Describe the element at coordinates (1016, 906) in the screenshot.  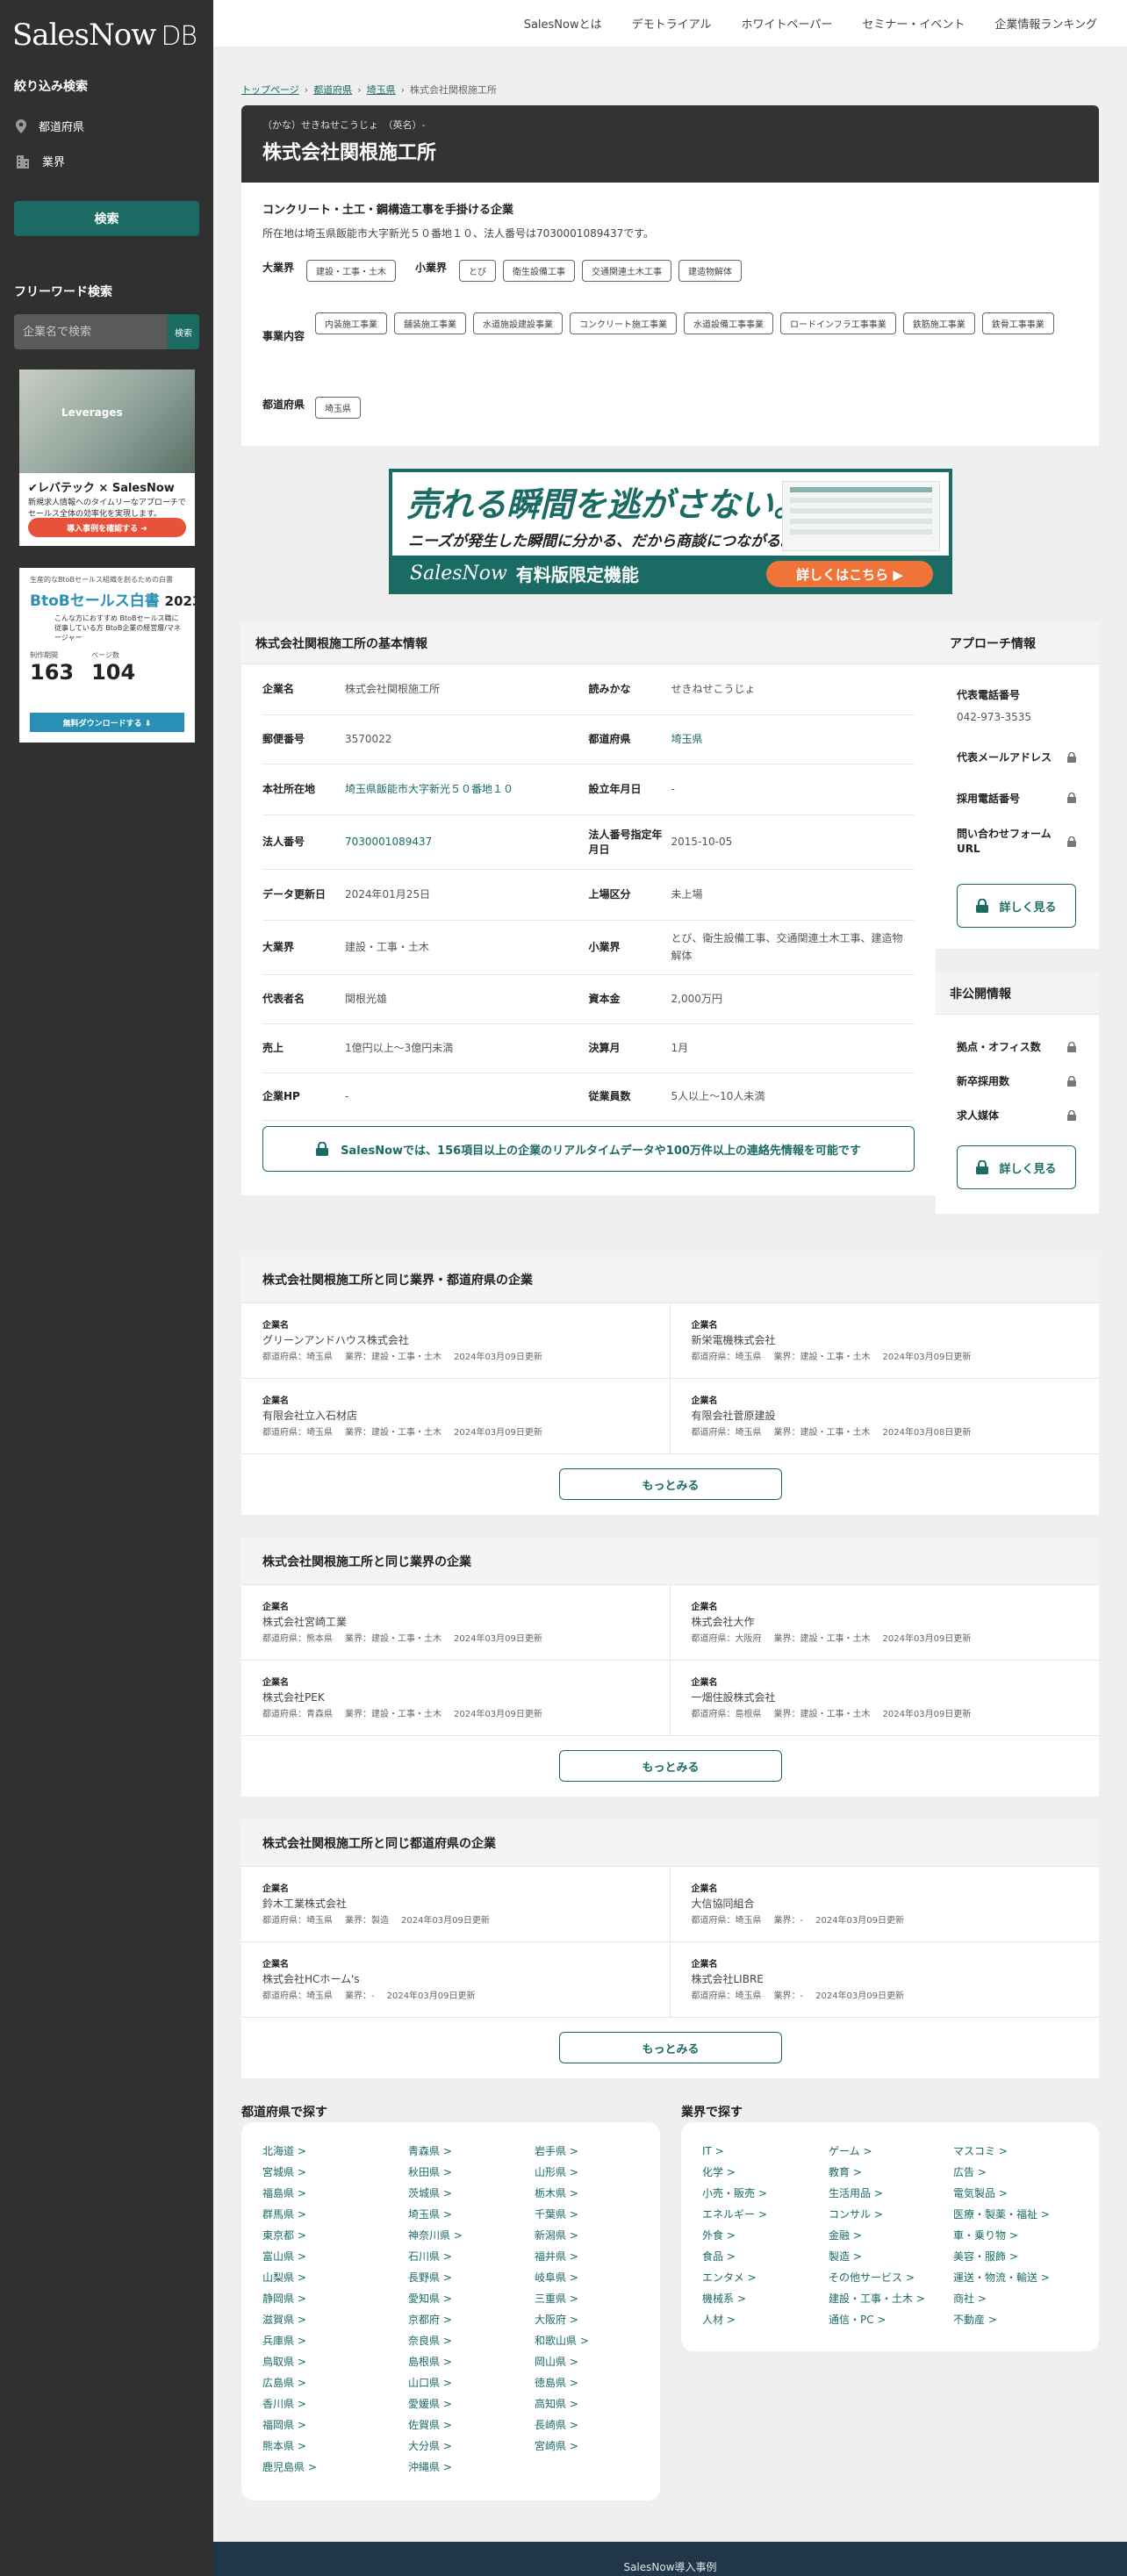
I see `approach-more-button: 詳しく見る` at that location.